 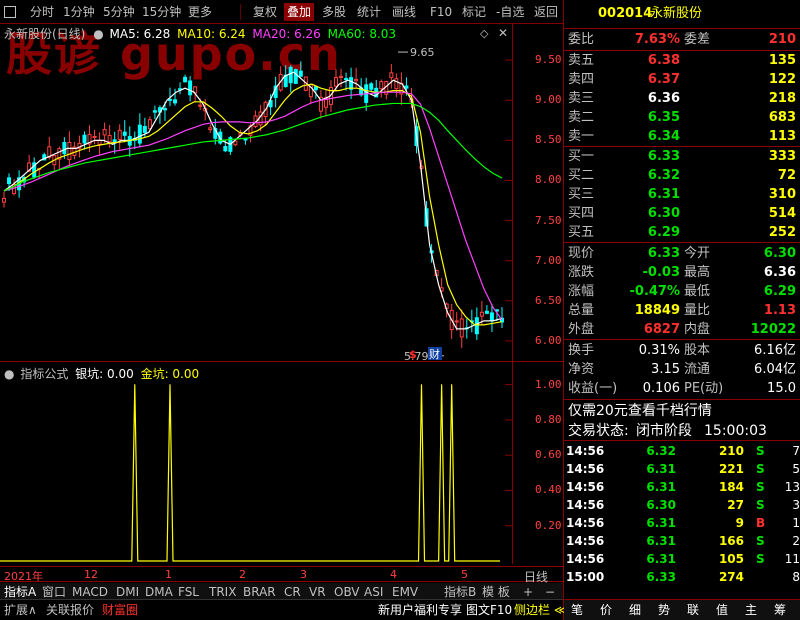 I want to click on ask-price: 6.34, so click(x=663, y=136).